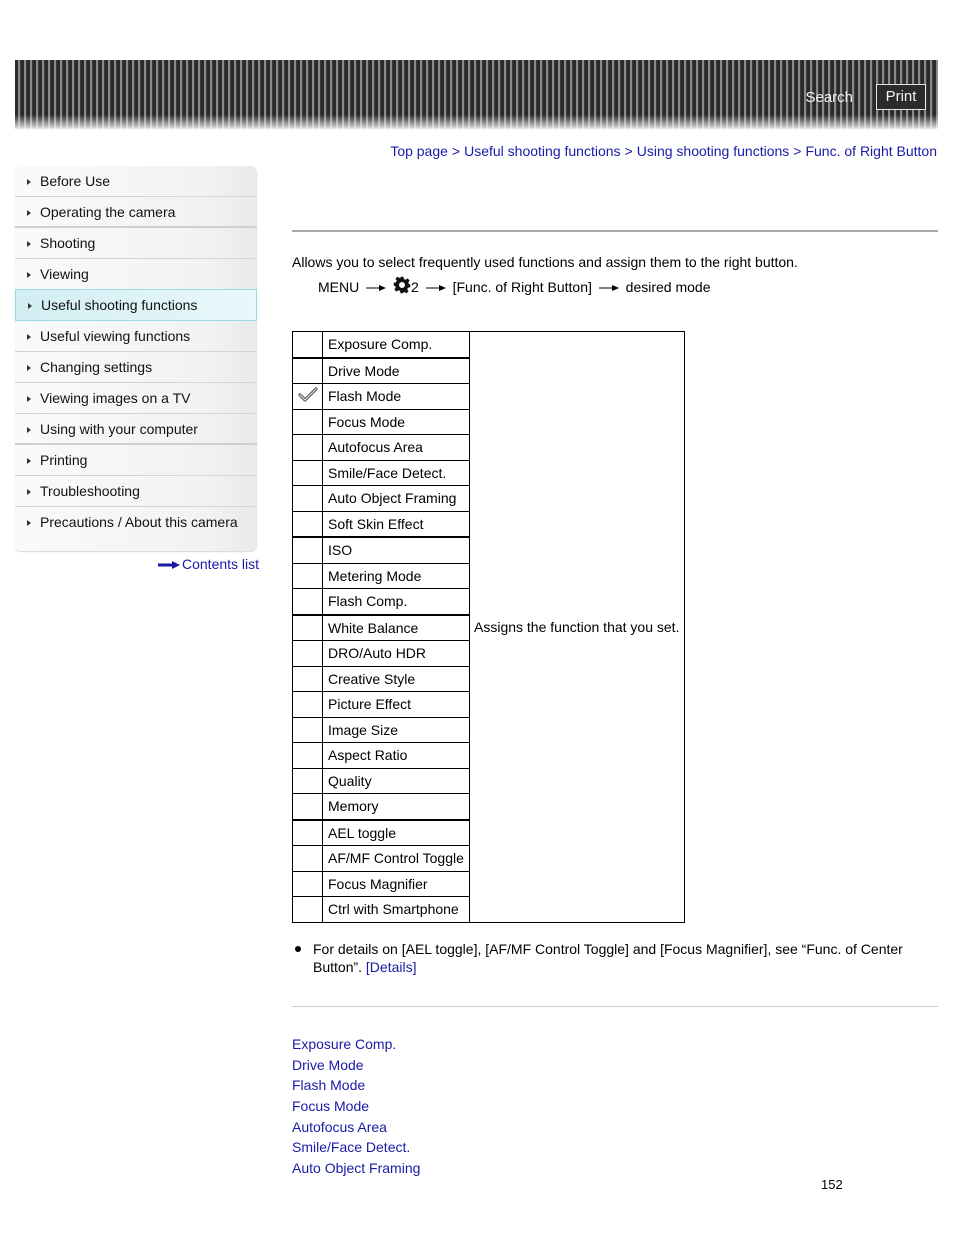 The image size is (954, 1235). What do you see at coordinates (356, 1087) in the screenshot?
I see `related-link-flash-mode: Flash Mode` at bounding box center [356, 1087].